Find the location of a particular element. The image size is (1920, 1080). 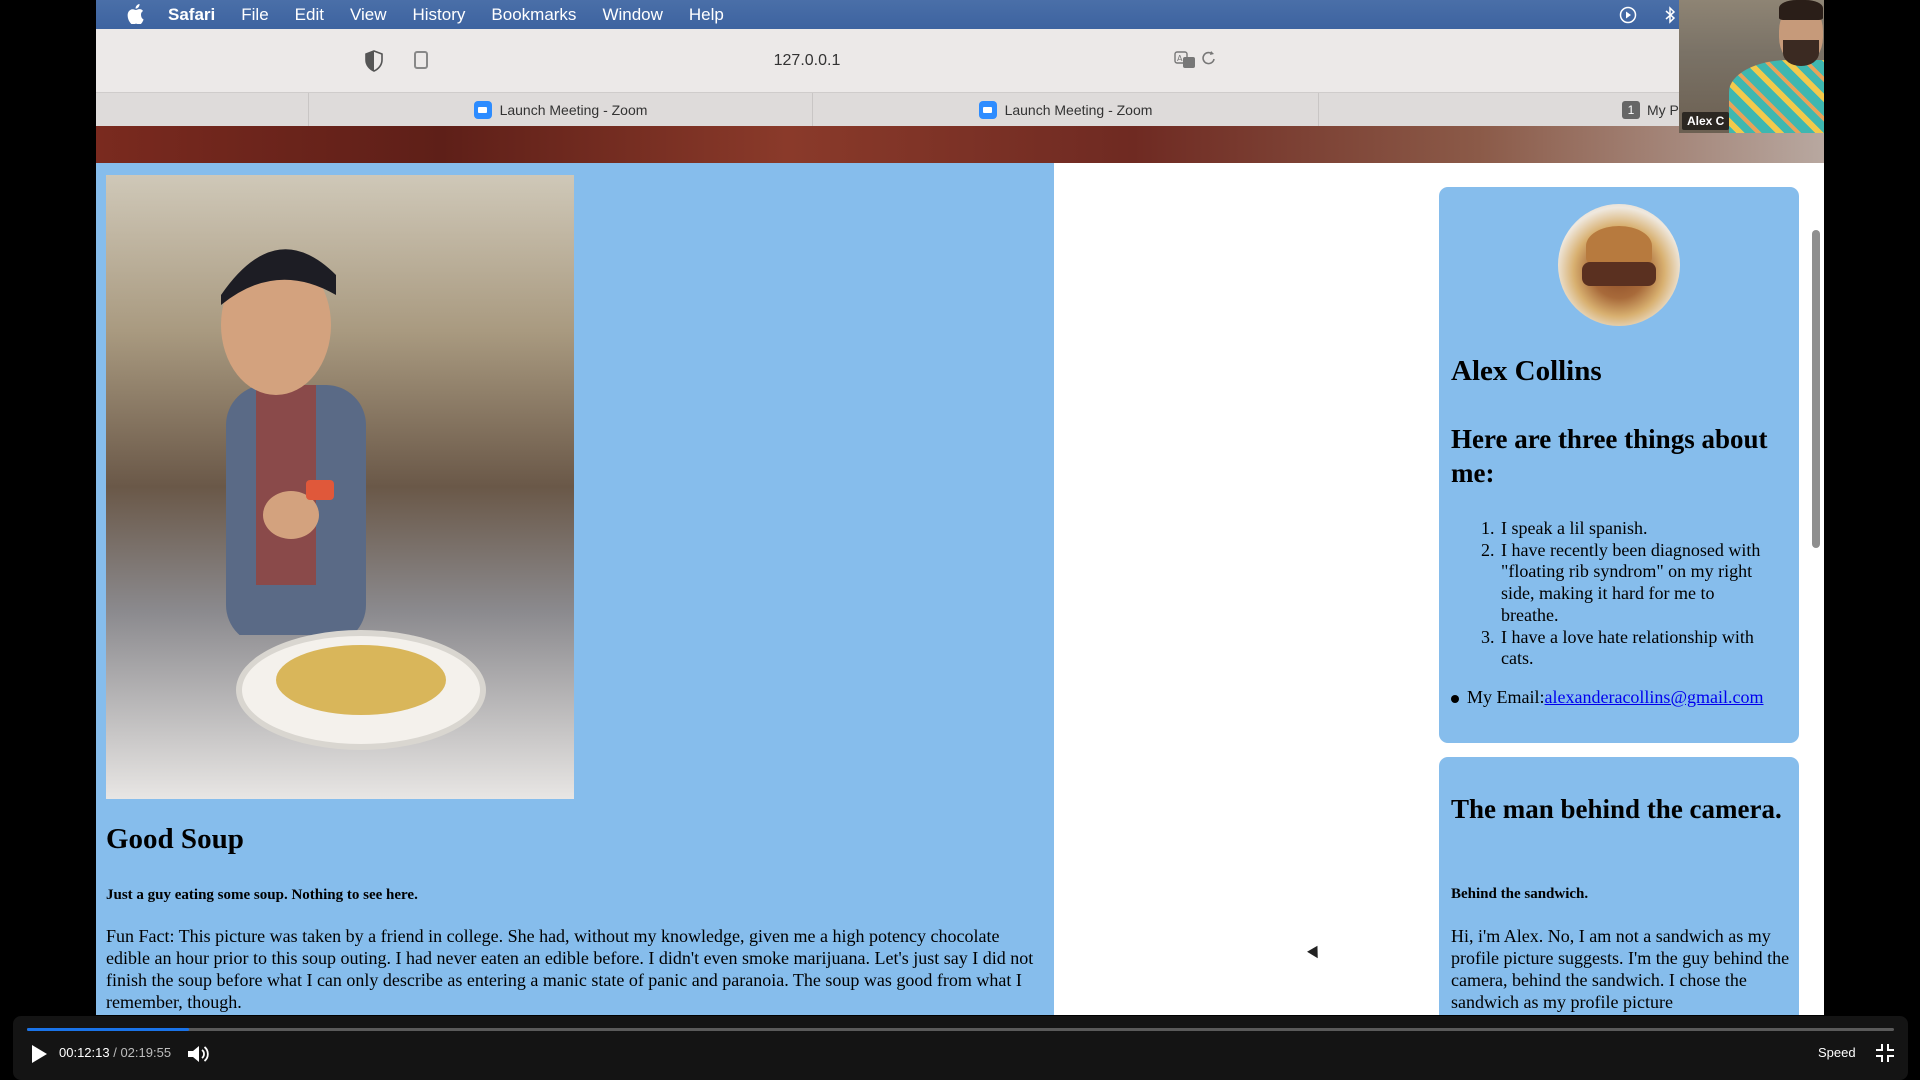

menu-bookmarks: Bookmarks is located at coordinates (533, 15).